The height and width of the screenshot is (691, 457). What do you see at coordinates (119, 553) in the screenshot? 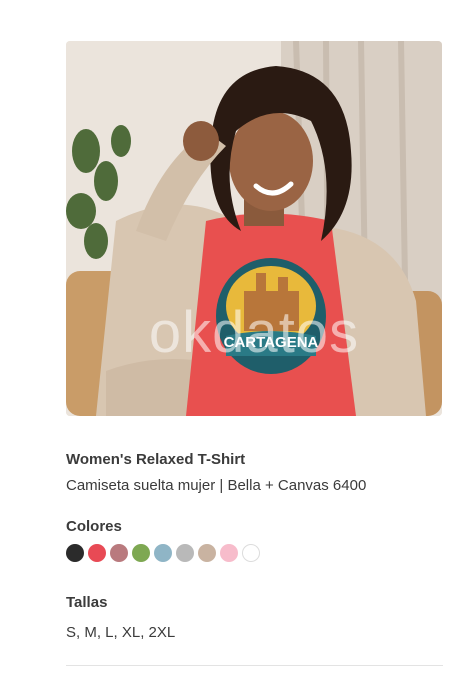
I see `color-swatch-mauve` at bounding box center [119, 553].